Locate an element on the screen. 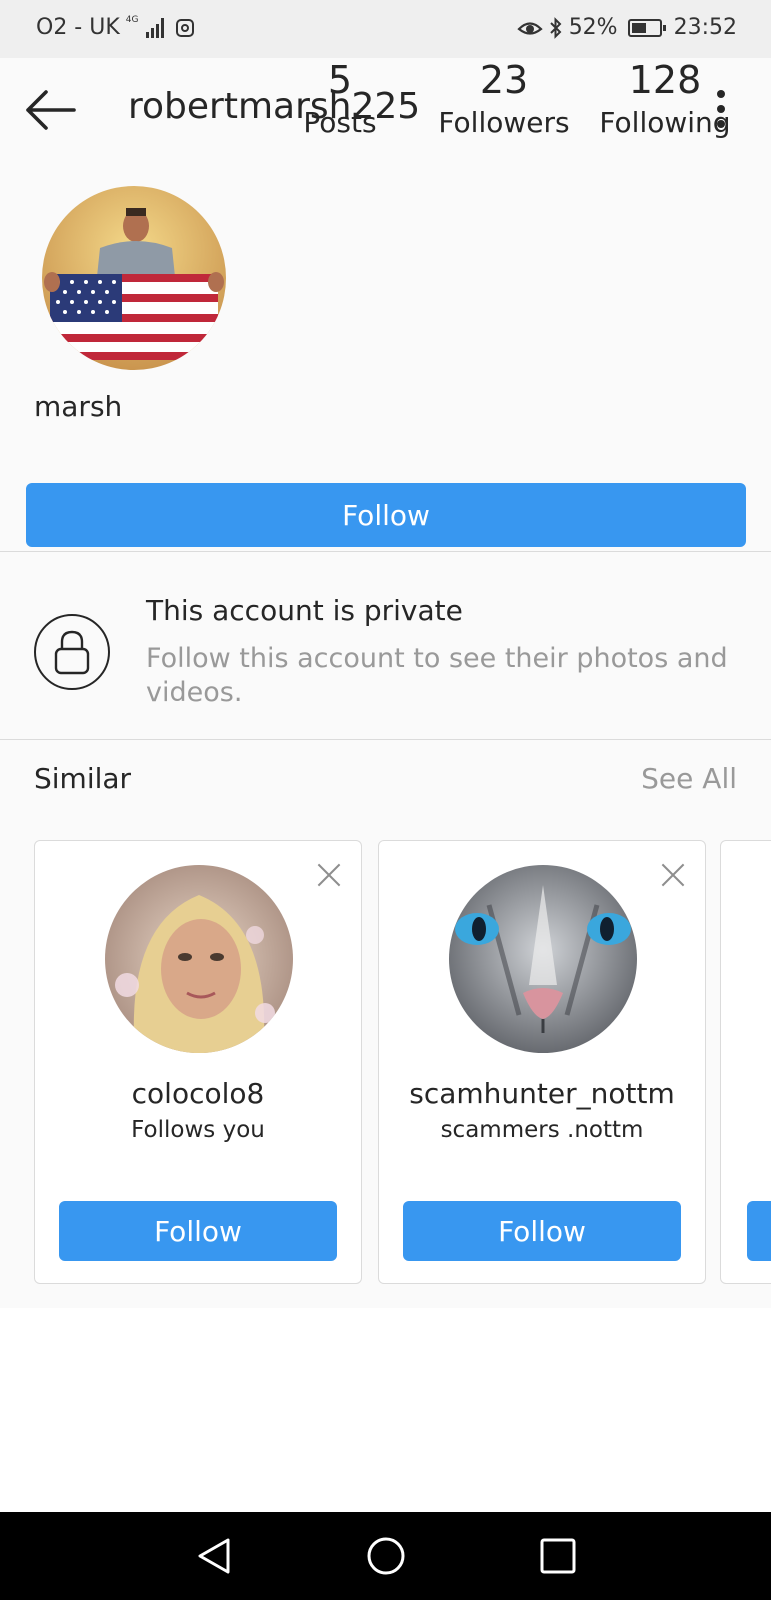 The height and width of the screenshot is (1600, 771). suggested-account-card: colocolo8 Follows you Follow is located at coordinates (198, 1062).